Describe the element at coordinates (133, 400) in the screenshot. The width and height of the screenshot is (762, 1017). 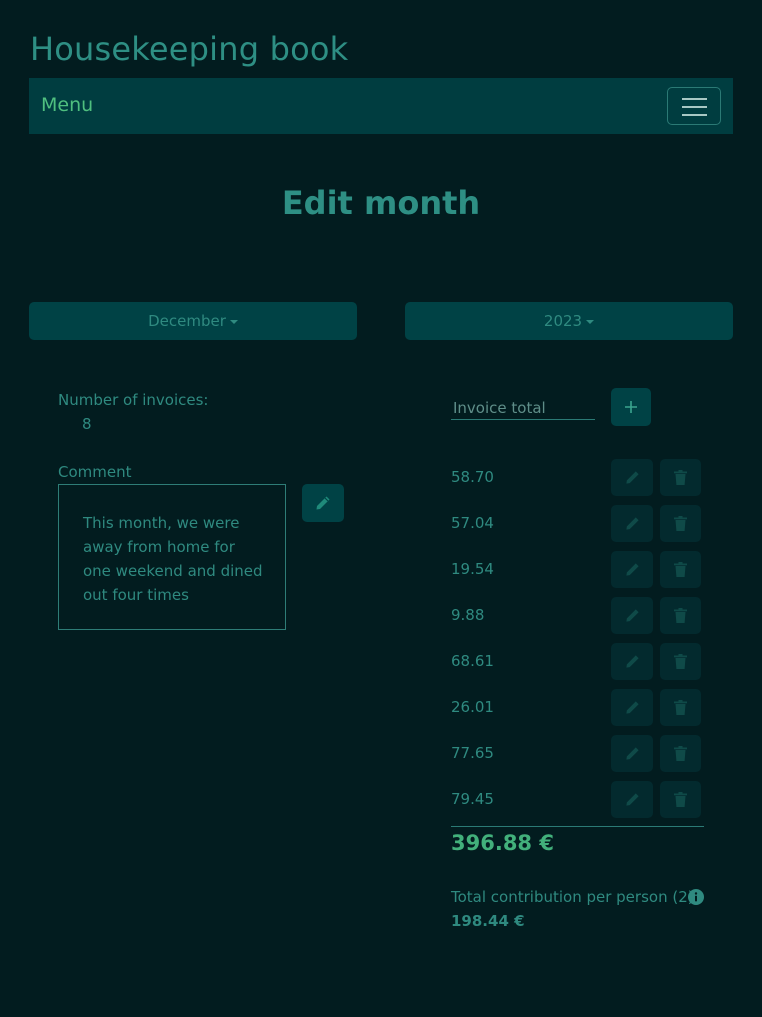
I see `invoice-count-label: Number of invoices:` at that location.